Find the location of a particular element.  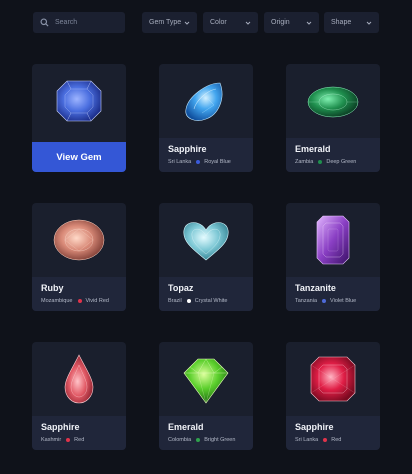

gem-card: Ruby Mozambique Vivid Red is located at coordinates (79, 257).